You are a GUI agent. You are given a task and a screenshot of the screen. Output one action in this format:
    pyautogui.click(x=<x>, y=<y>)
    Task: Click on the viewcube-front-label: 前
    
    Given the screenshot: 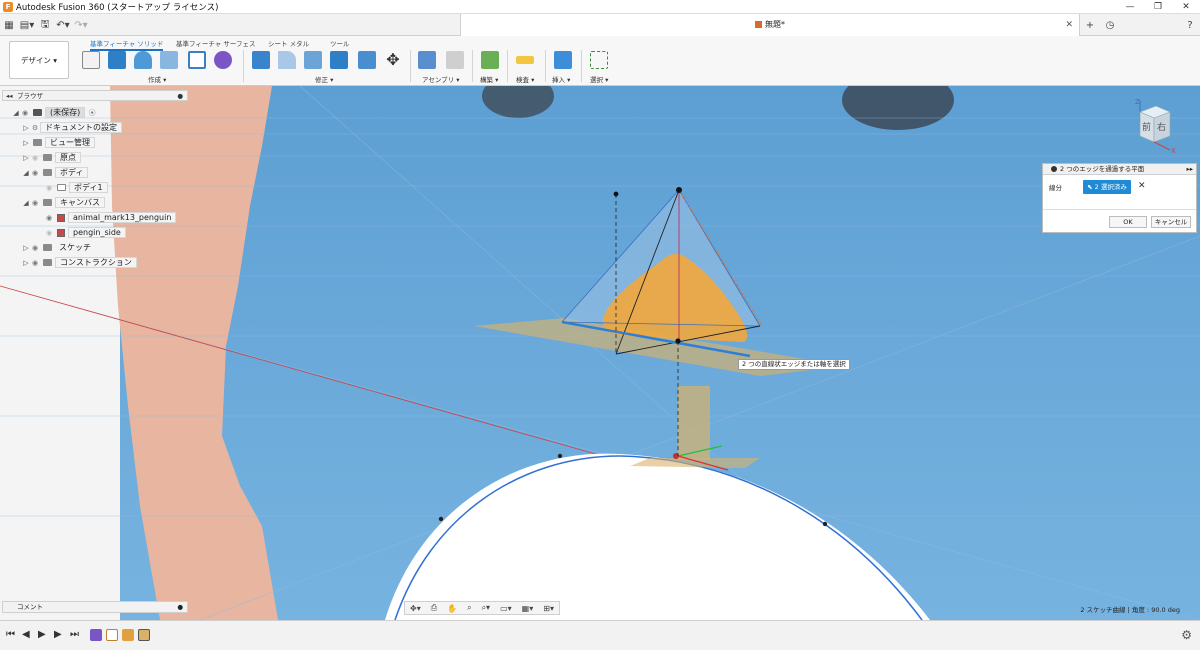 What is the action you would take?
    pyautogui.click(x=1146, y=127)
    